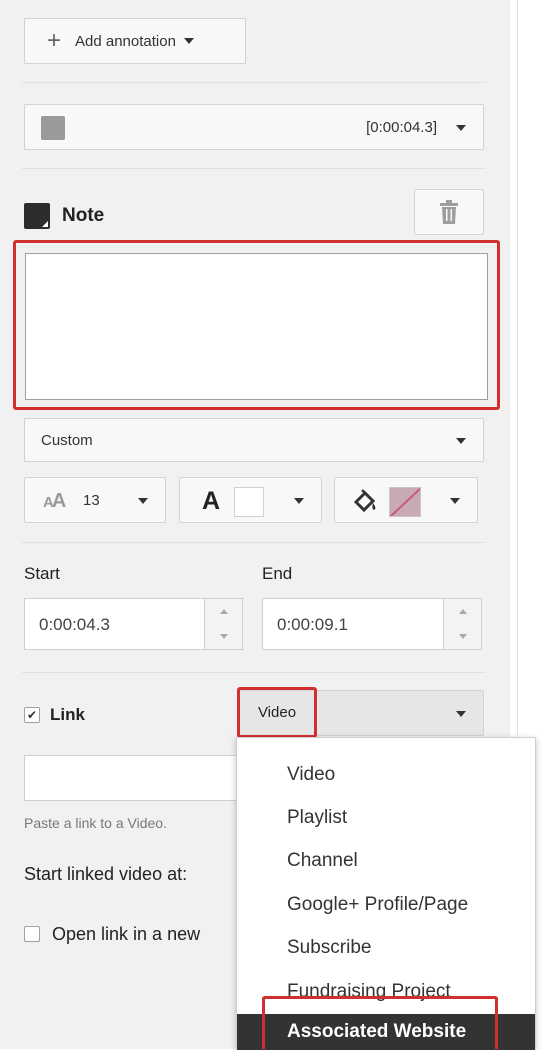 Image resolution: width=547 pixels, height=1050 pixels. I want to click on menu-item-playlist: Playlist, so click(386, 817).